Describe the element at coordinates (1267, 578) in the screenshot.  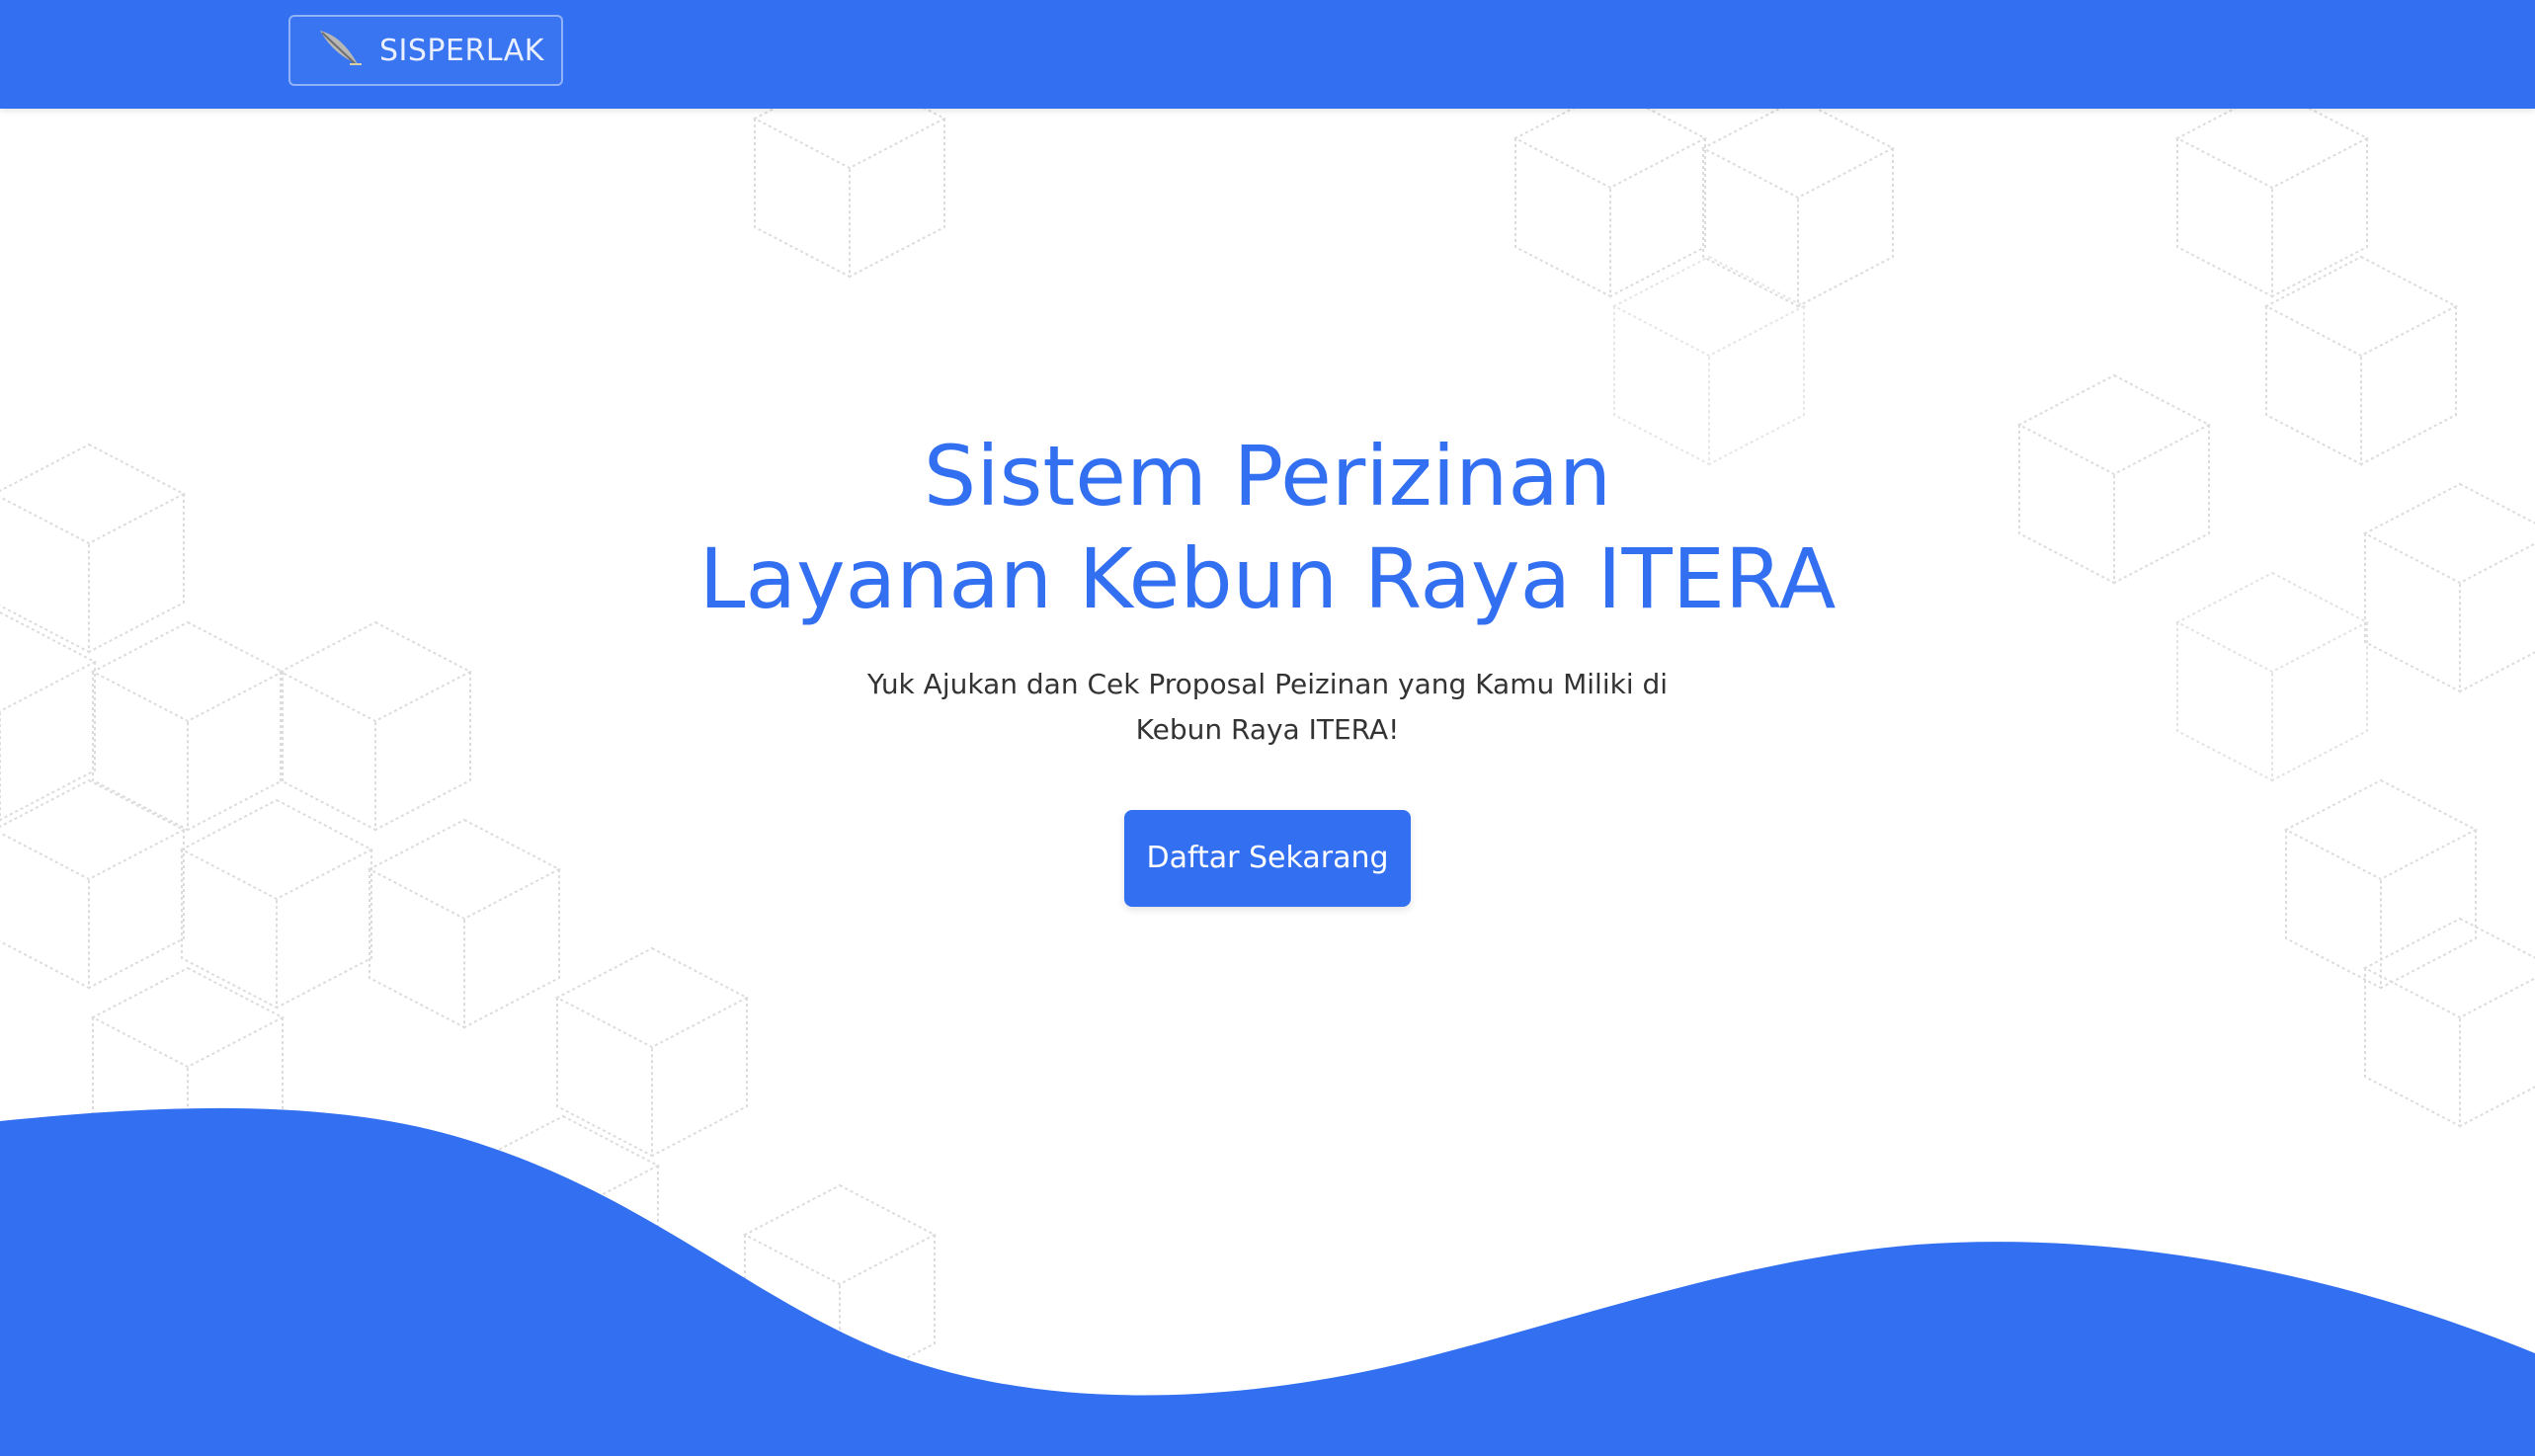
I see `hero-title-line2: Layanan Kebun Raya ITERA` at that location.